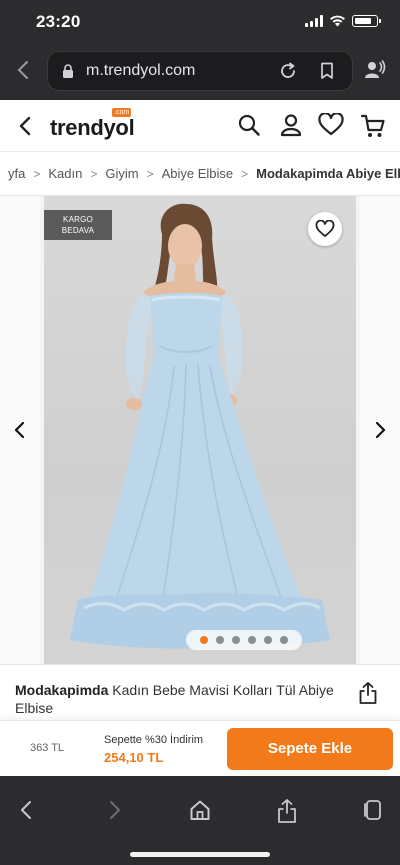  I want to click on site-header: trendyol .com, so click(200, 126).